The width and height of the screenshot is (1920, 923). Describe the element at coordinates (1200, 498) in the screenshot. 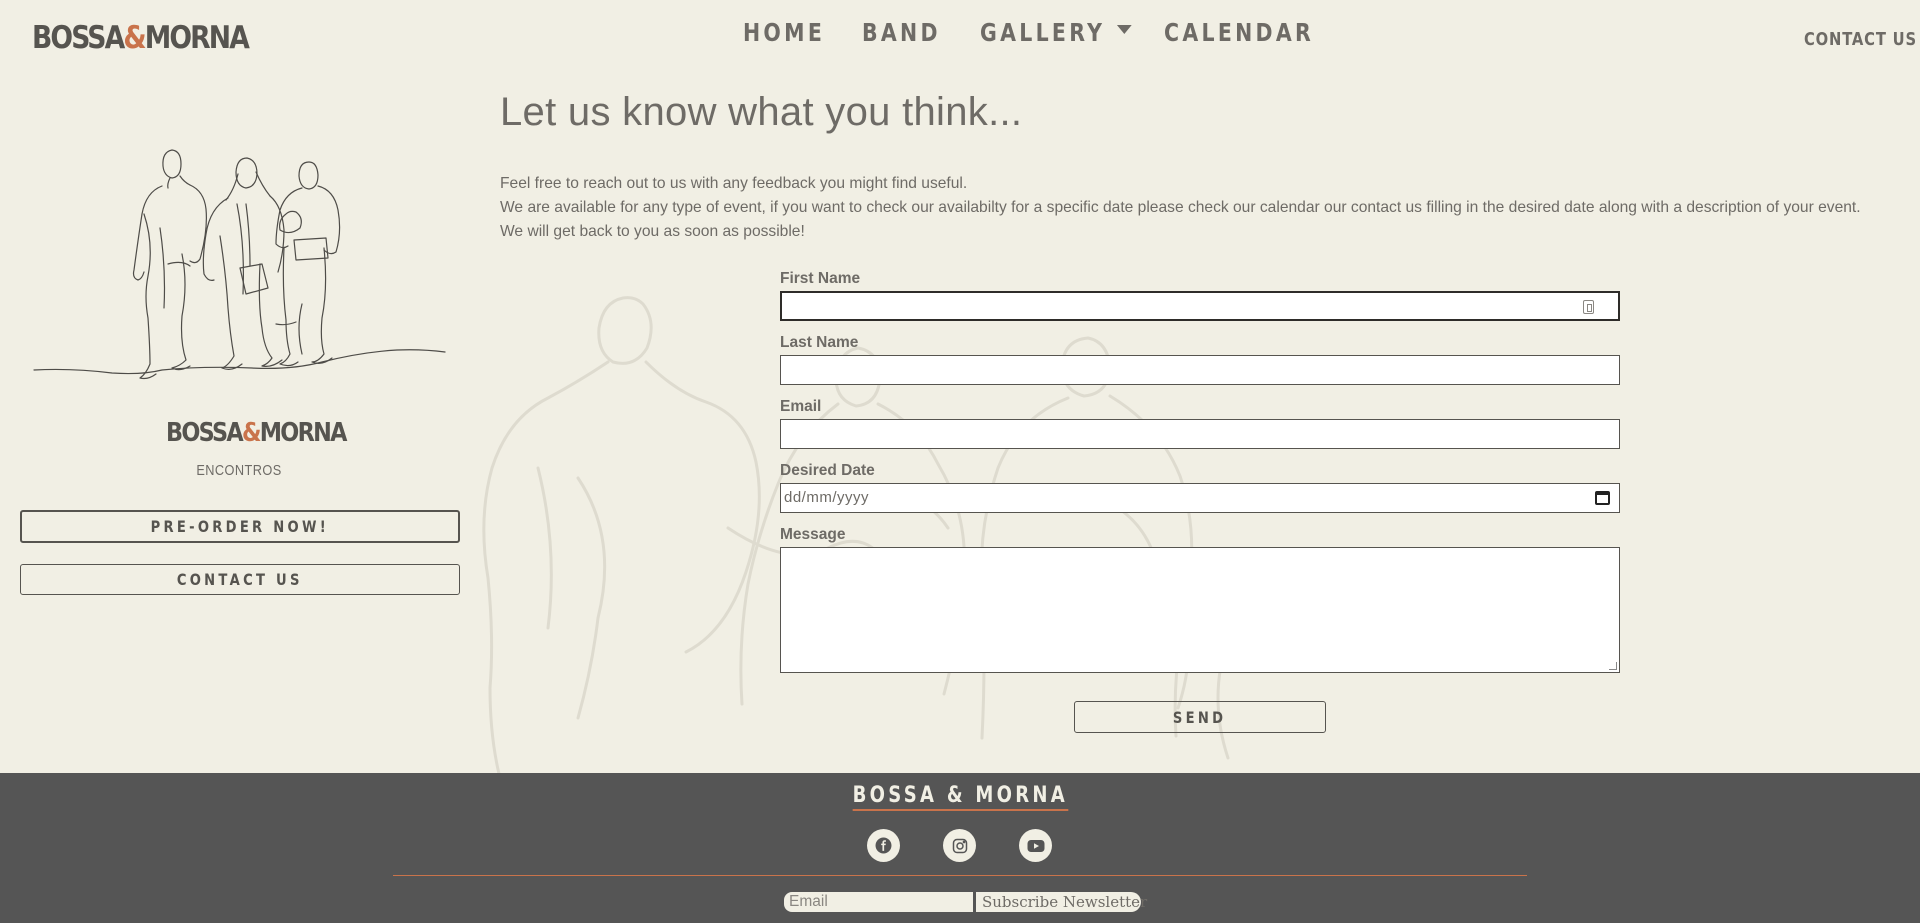

I see `desired-date-field: dd/mm/yyyy` at that location.